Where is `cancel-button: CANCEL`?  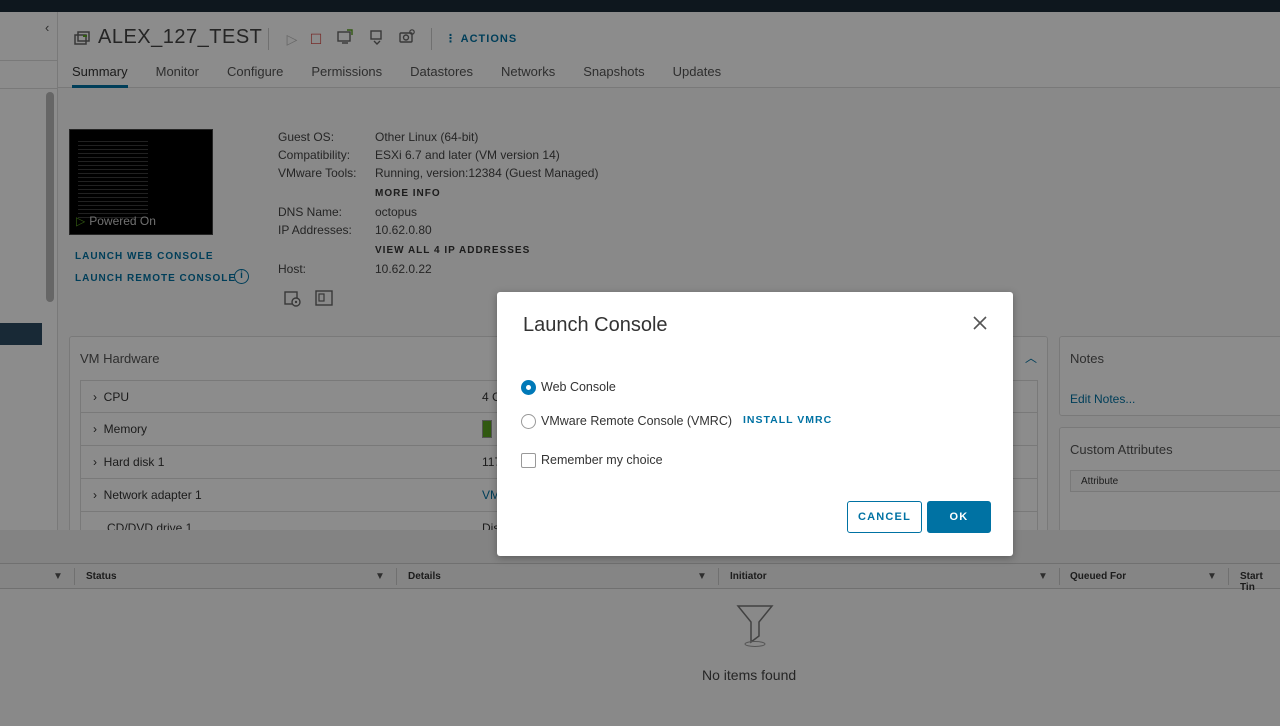 cancel-button: CANCEL is located at coordinates (884, 517).